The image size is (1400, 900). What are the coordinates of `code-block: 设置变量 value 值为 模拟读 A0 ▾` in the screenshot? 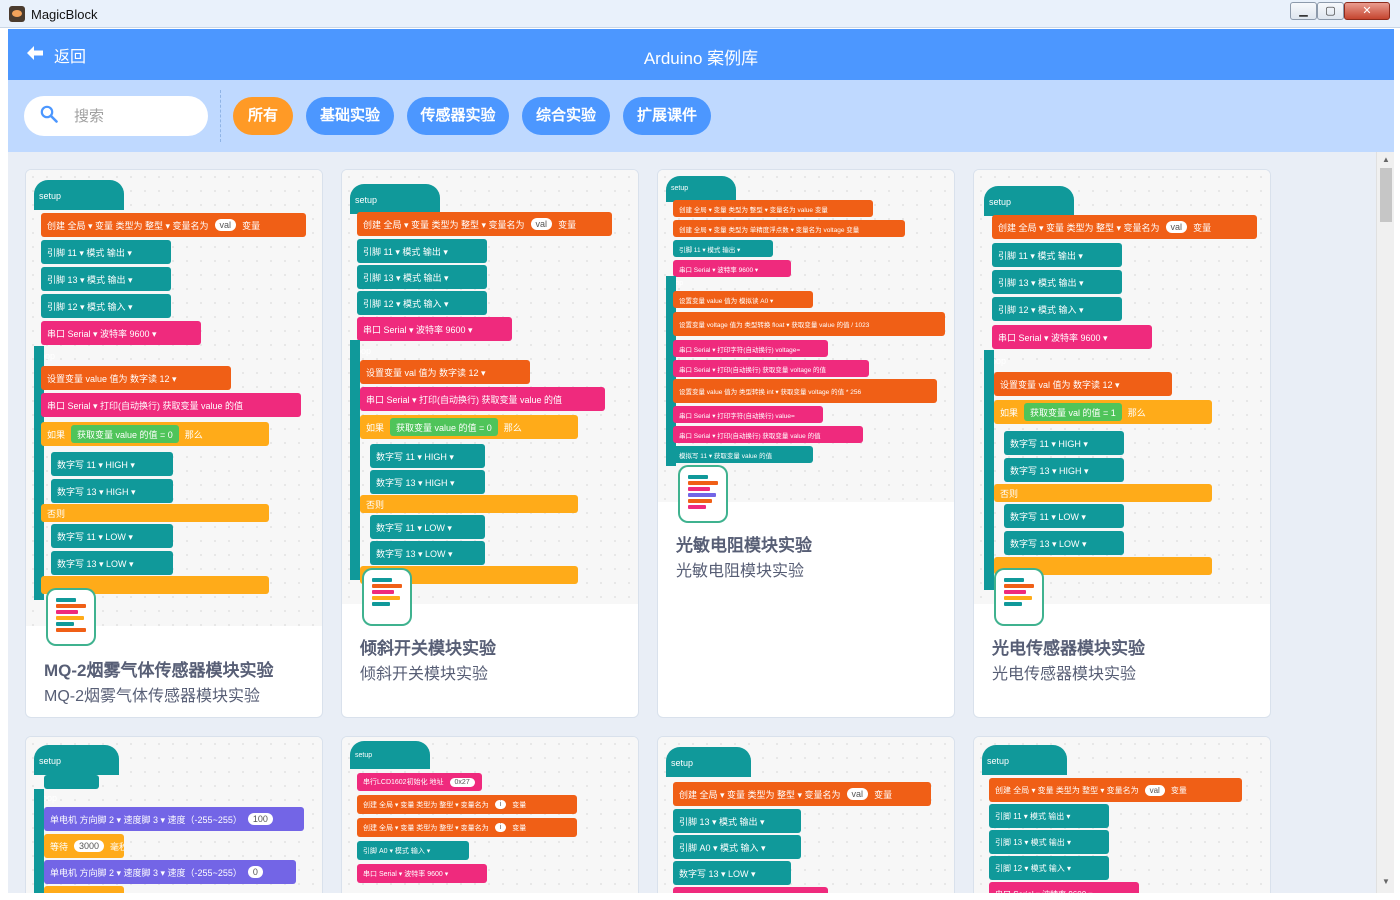 It's located at (743, 299).